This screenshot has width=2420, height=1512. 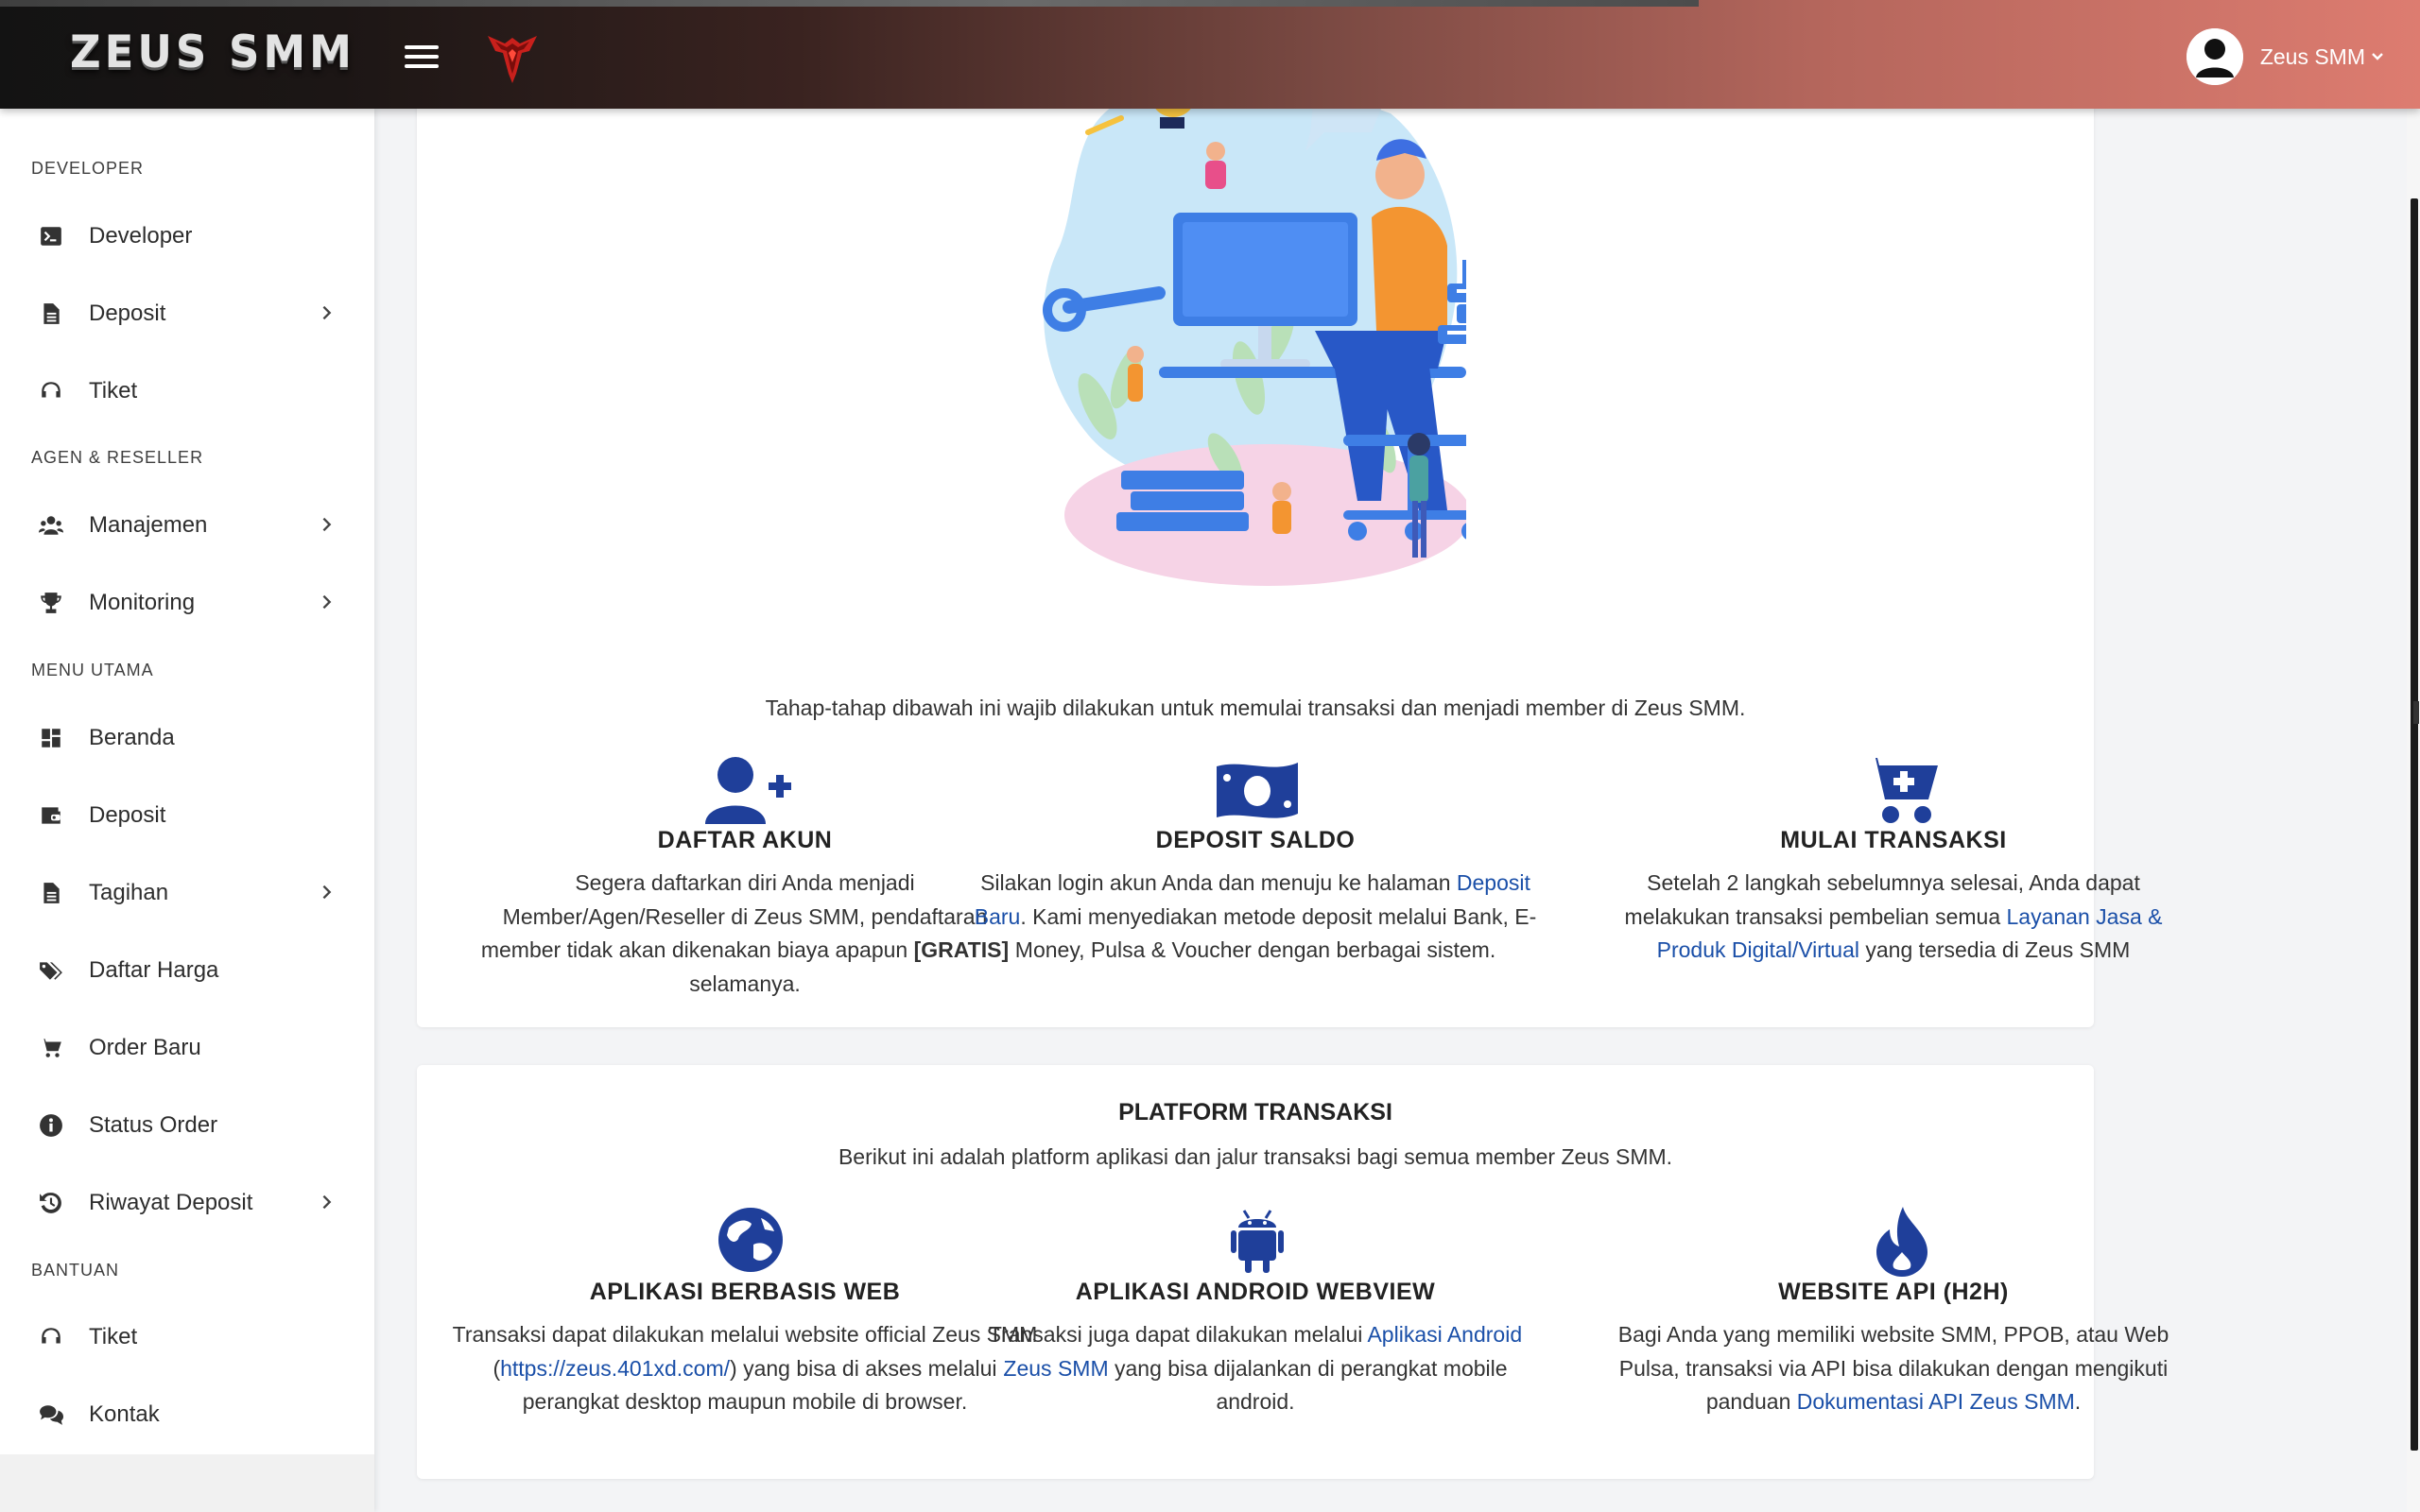 What do you see at coordinates (750, 1240) in the screenshot?
I see `globe-icon` at bounding box center [750, 1240].